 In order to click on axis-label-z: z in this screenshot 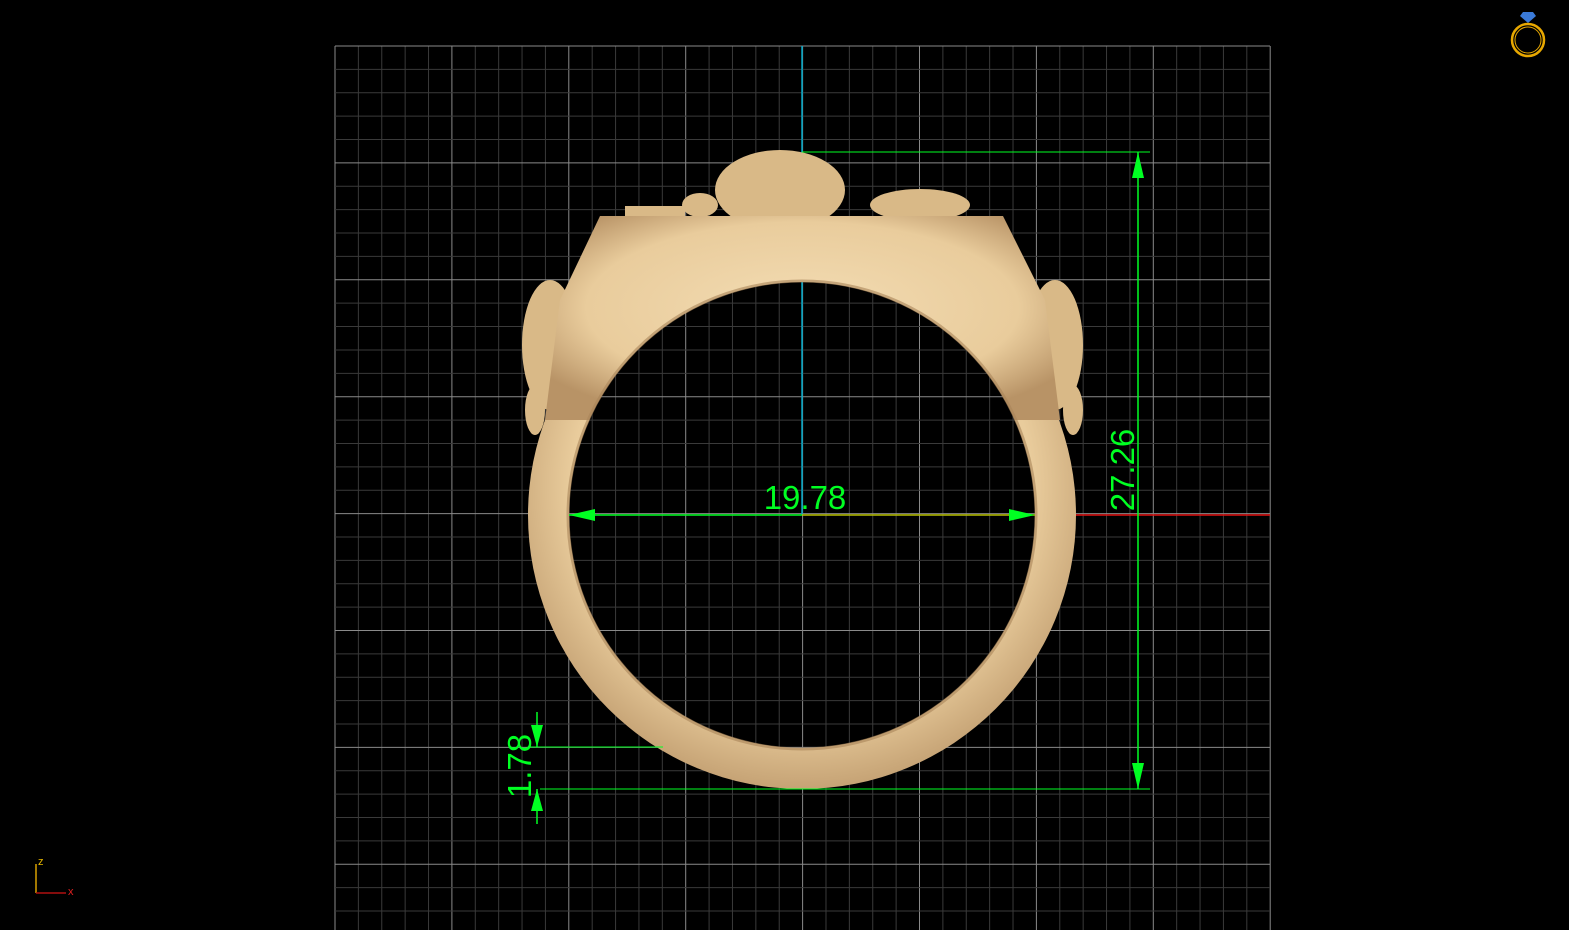, I will do `click(41, 862)`.